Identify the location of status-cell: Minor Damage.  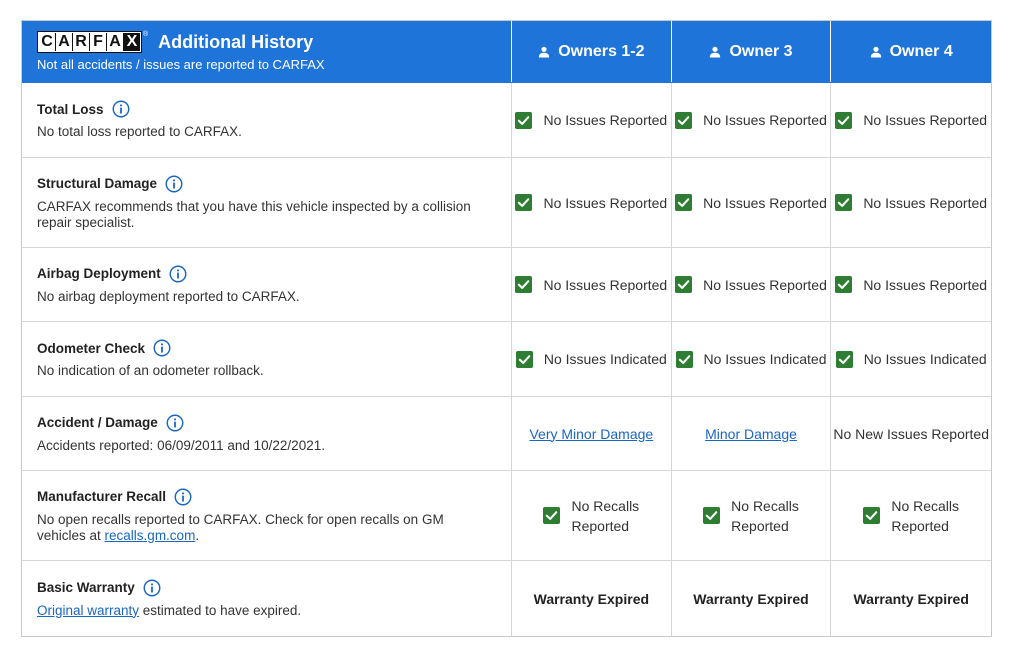
(750, 433).